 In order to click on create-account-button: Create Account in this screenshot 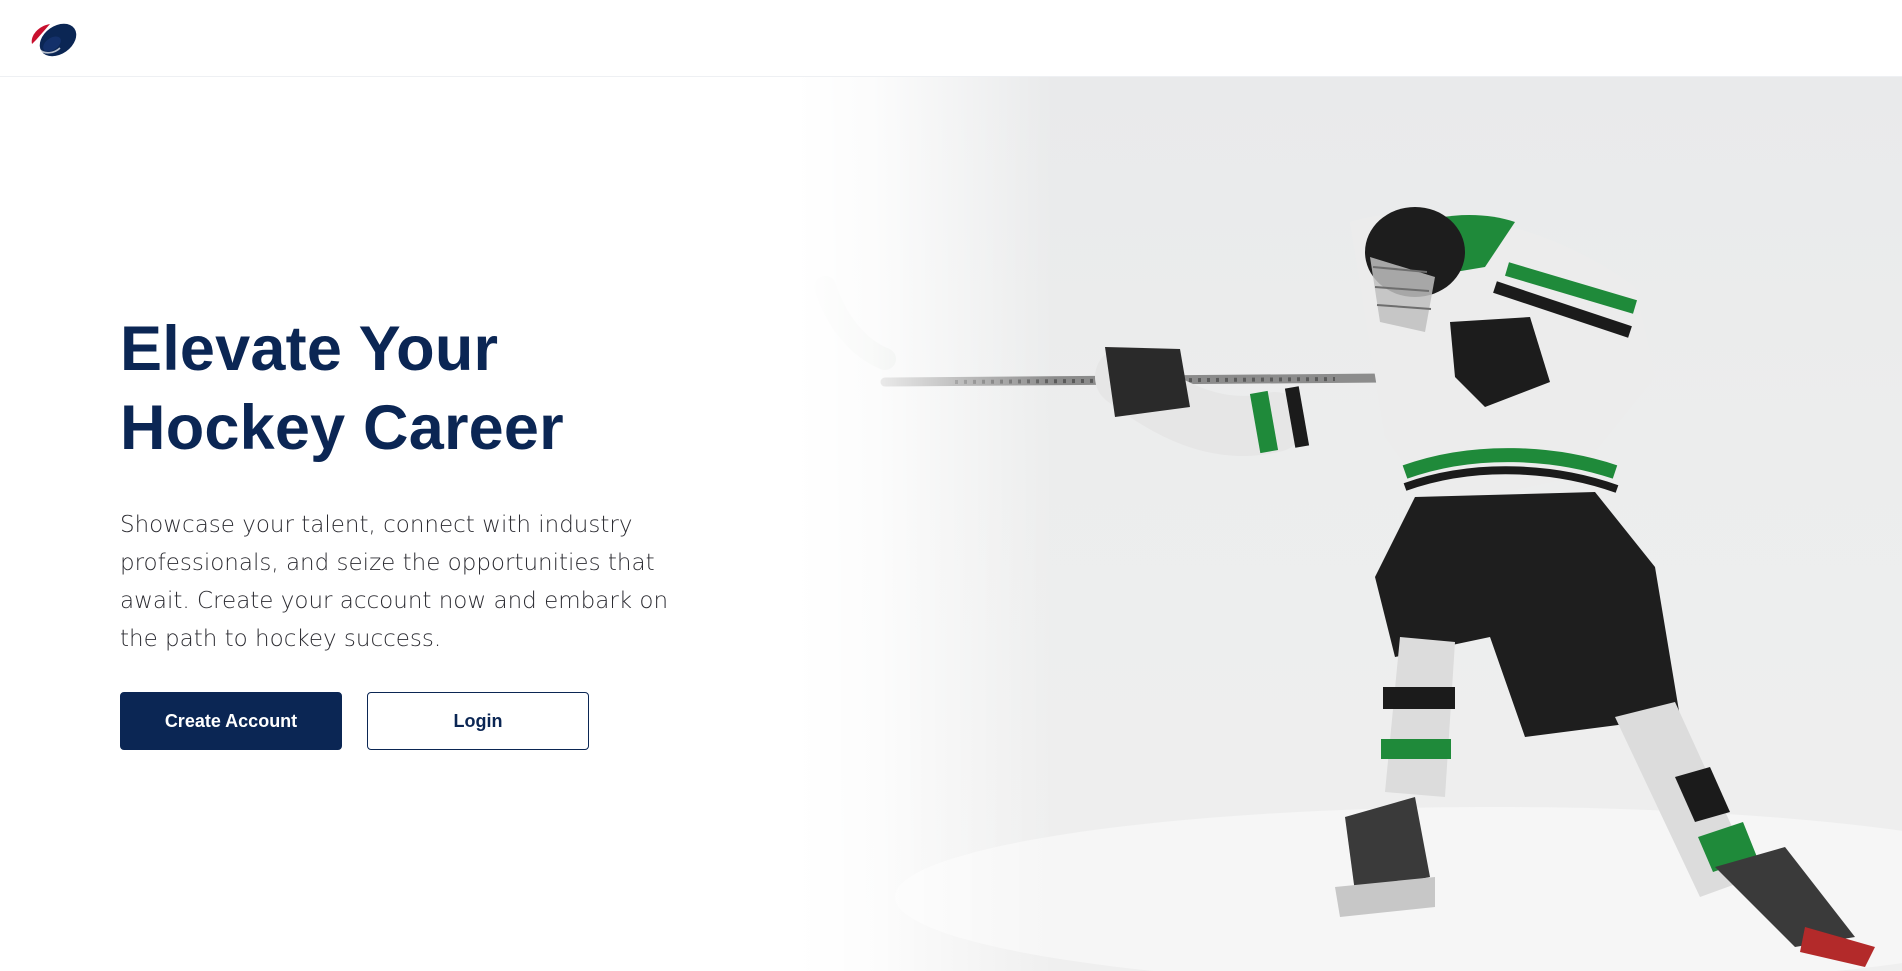, I will do `click(231, 721)`.